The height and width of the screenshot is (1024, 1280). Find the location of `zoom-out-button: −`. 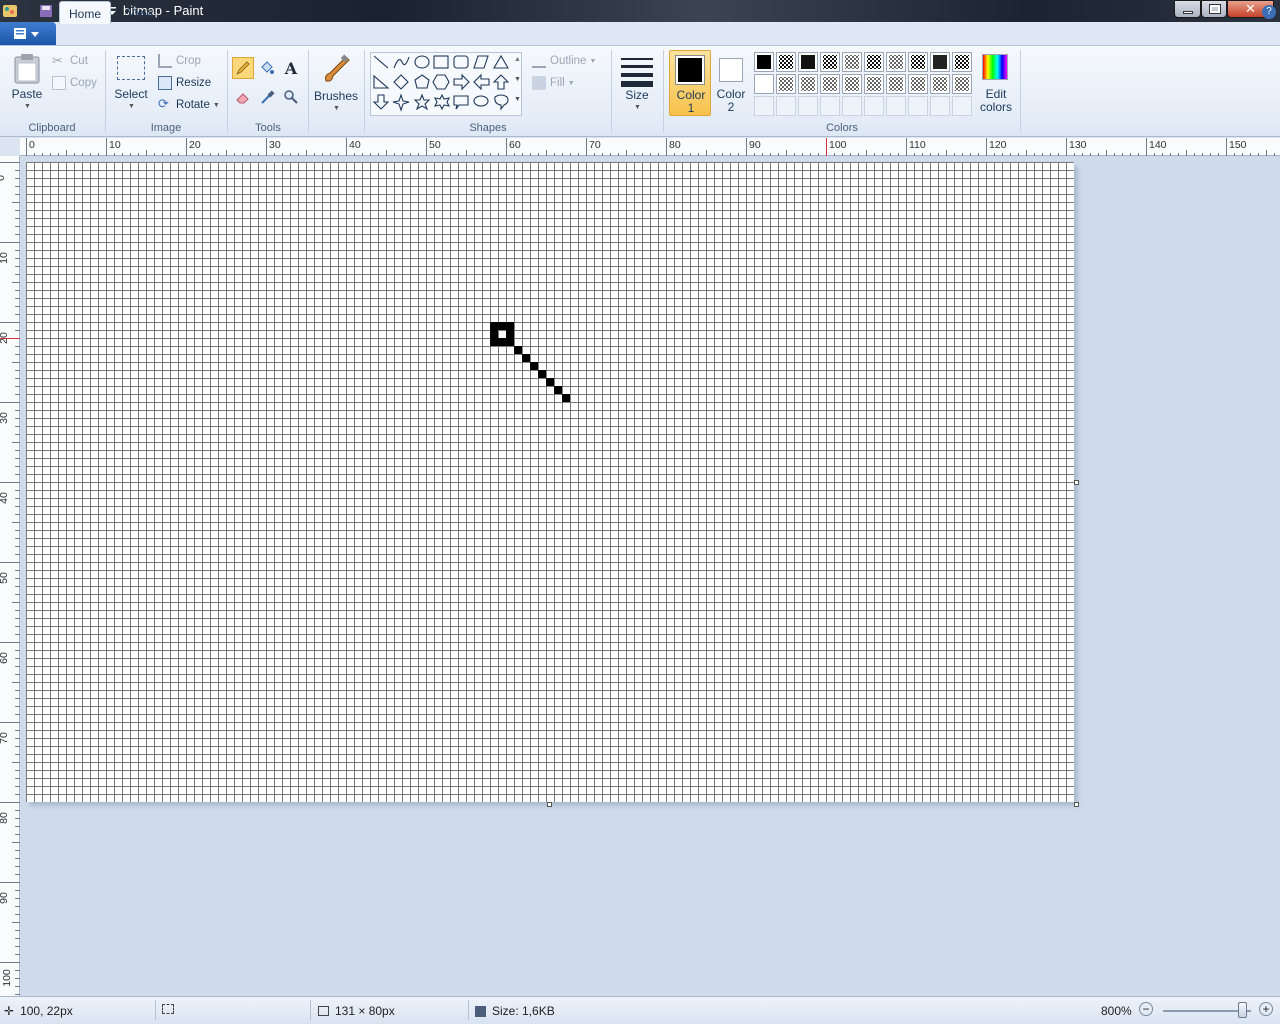

zoom-out-button: − is located at coordinates (1146, 1009).